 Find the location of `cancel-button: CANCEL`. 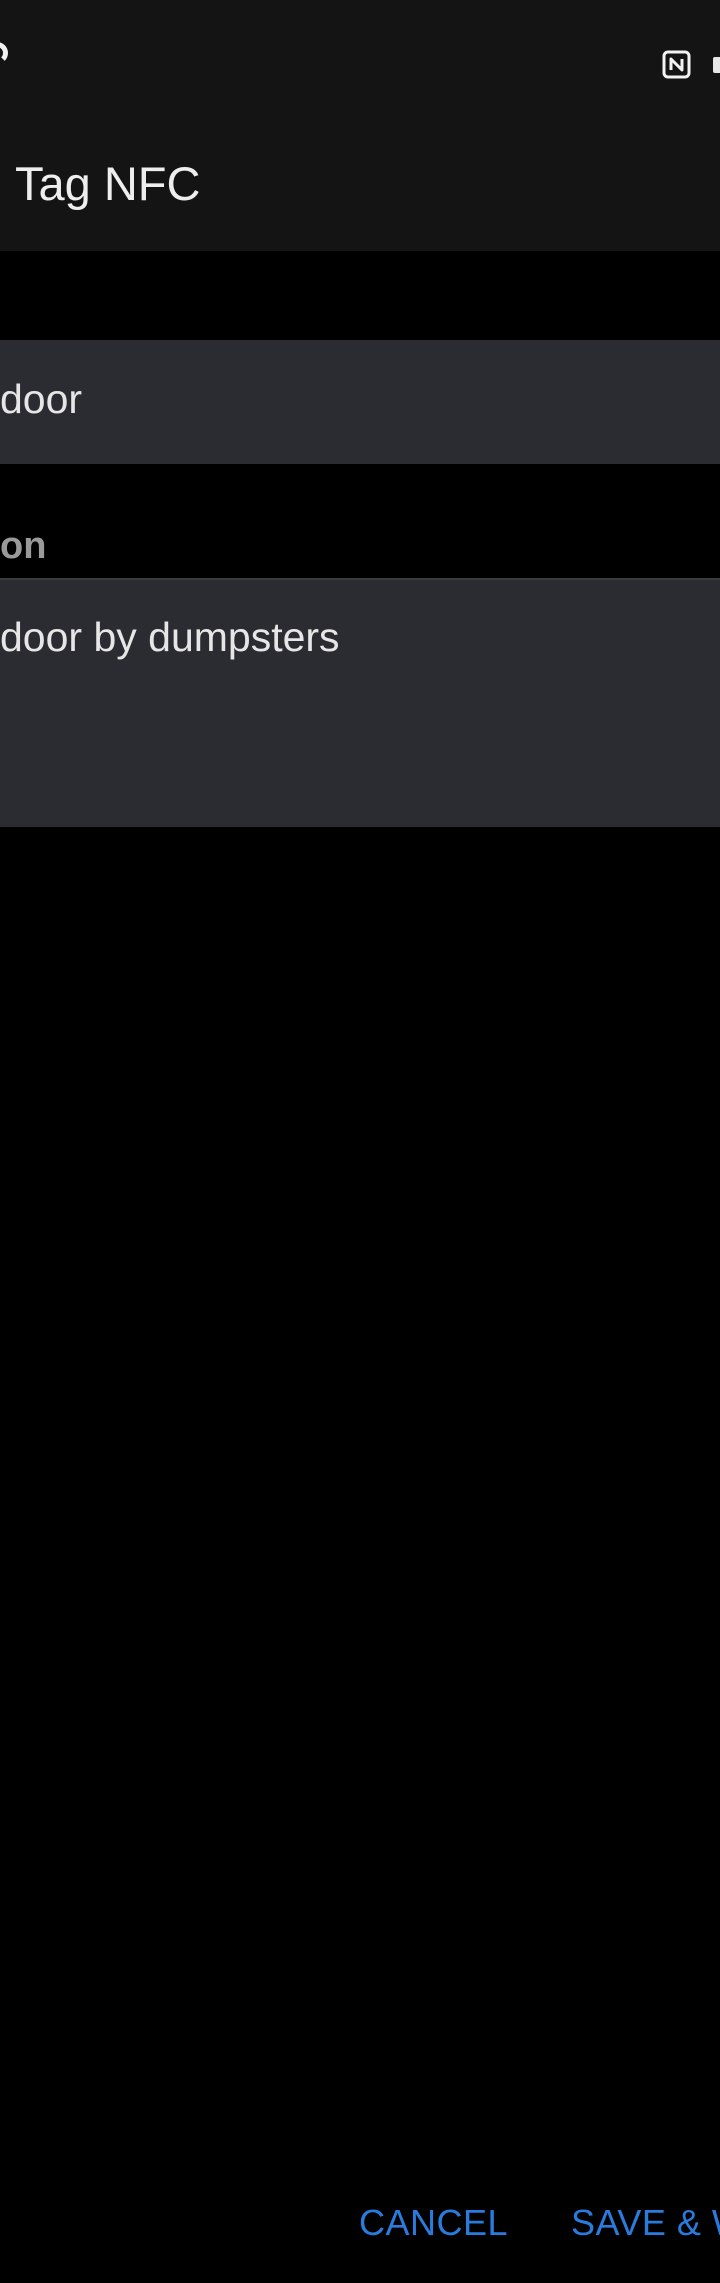

cancel-button: CANCEL is located at coordinates (433, 2223).